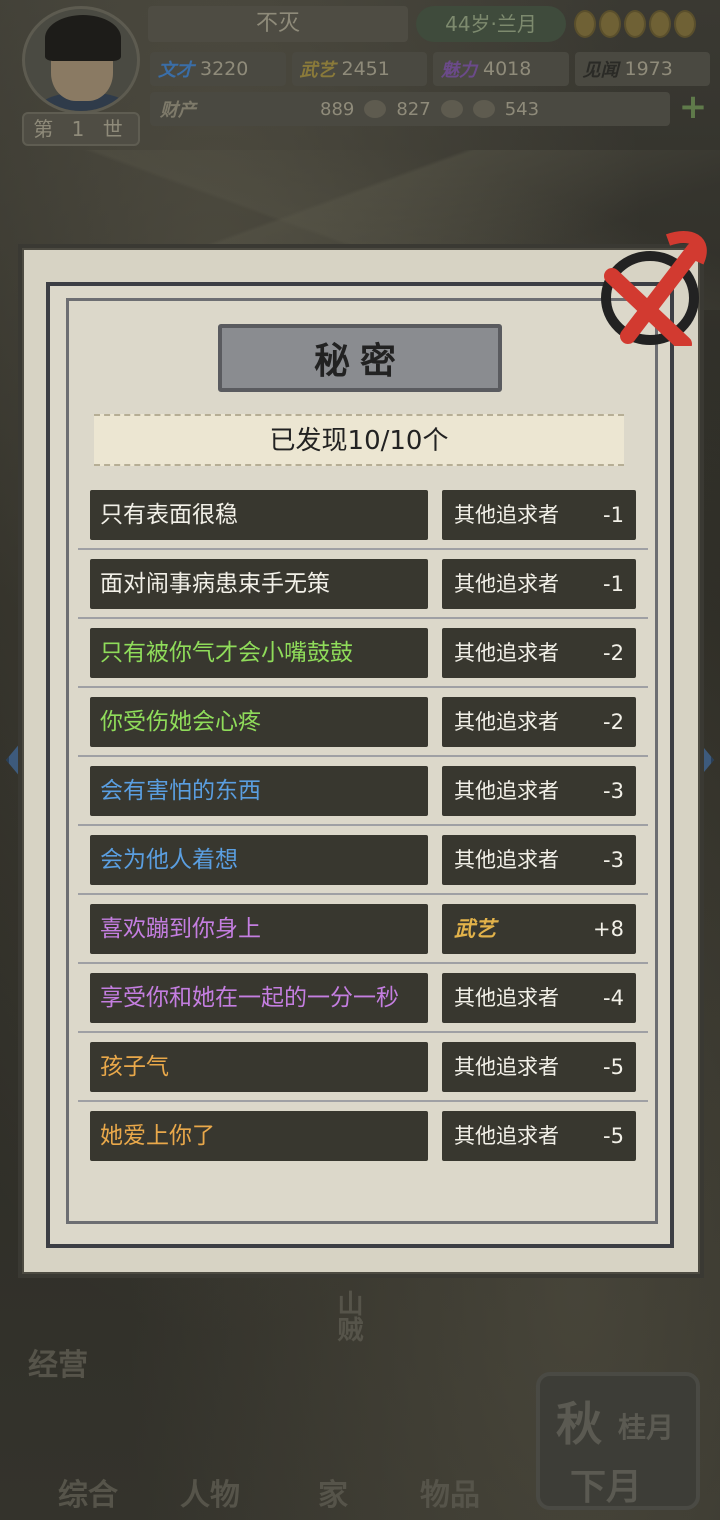 The height and width of the screenshot is (1520, 720). What do you see at coordinates (359, 361) in the screenshot?
I see `modal-title: 秘密` at bounding box center [359, 361].